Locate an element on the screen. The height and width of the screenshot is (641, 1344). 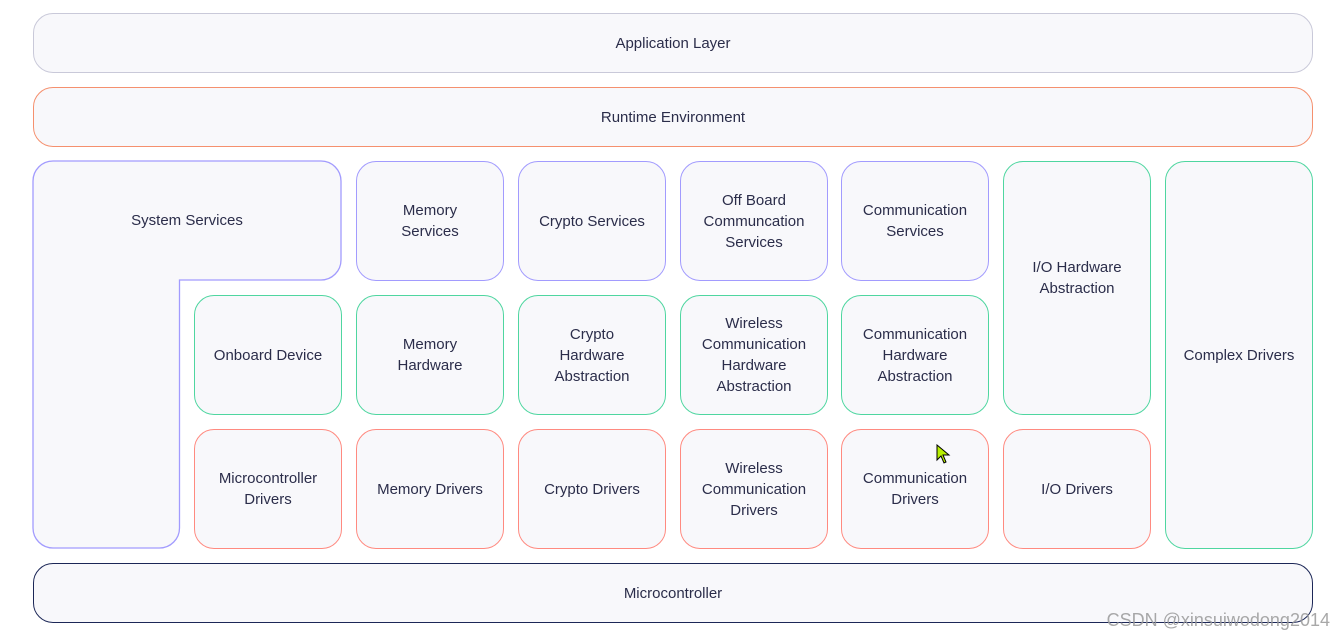
complex-drivers-label: Complex Drivers is located at coordinates (1239, 355).